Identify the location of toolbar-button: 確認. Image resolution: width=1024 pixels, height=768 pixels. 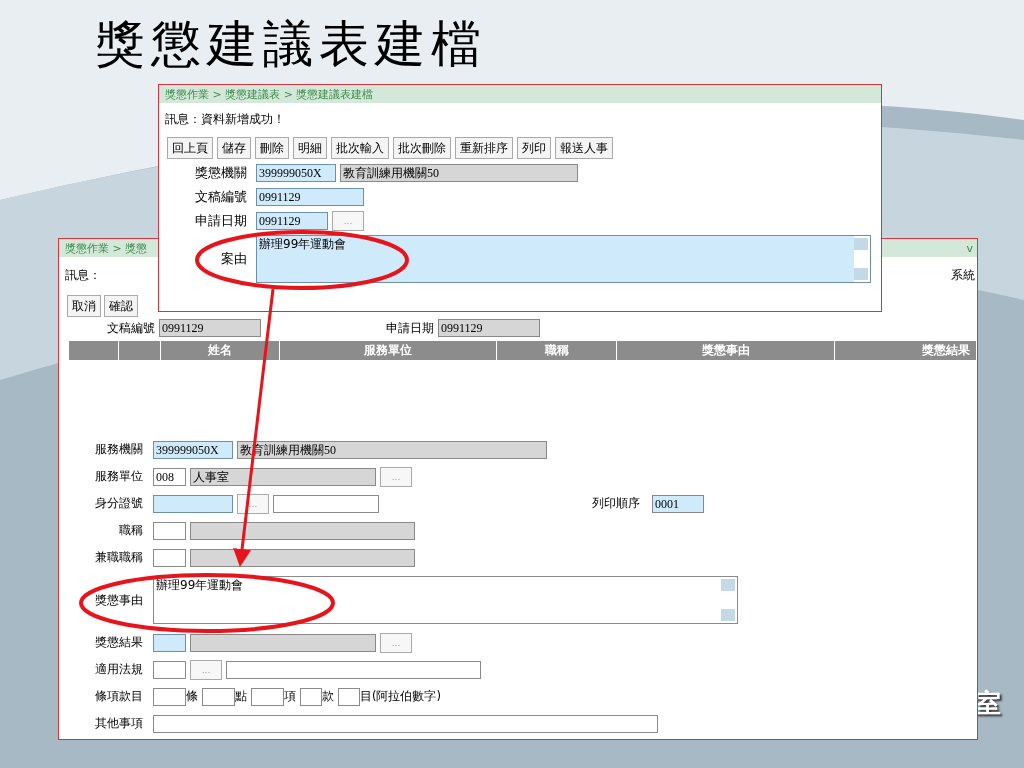
(121, 306).